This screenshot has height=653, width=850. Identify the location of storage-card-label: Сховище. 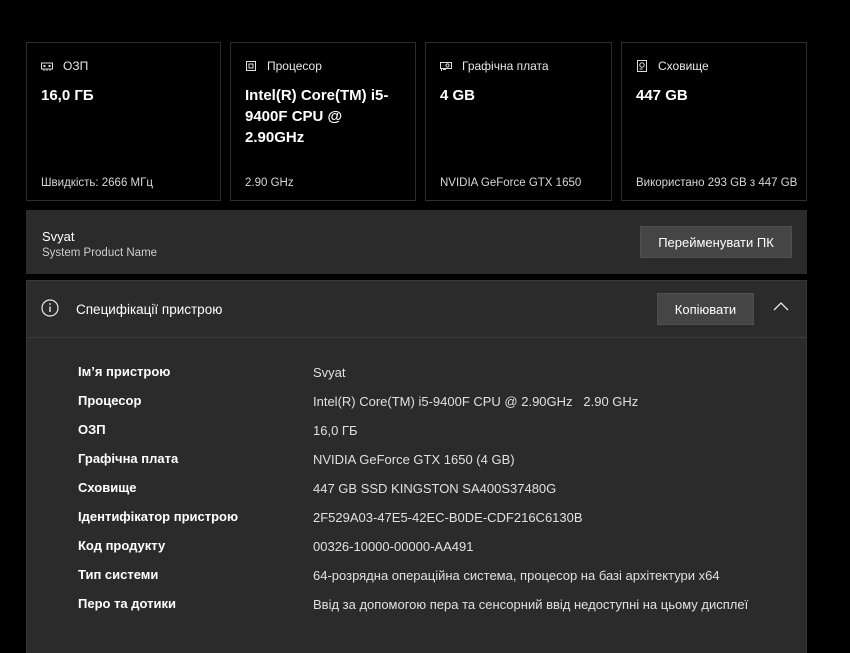
(683, 66).